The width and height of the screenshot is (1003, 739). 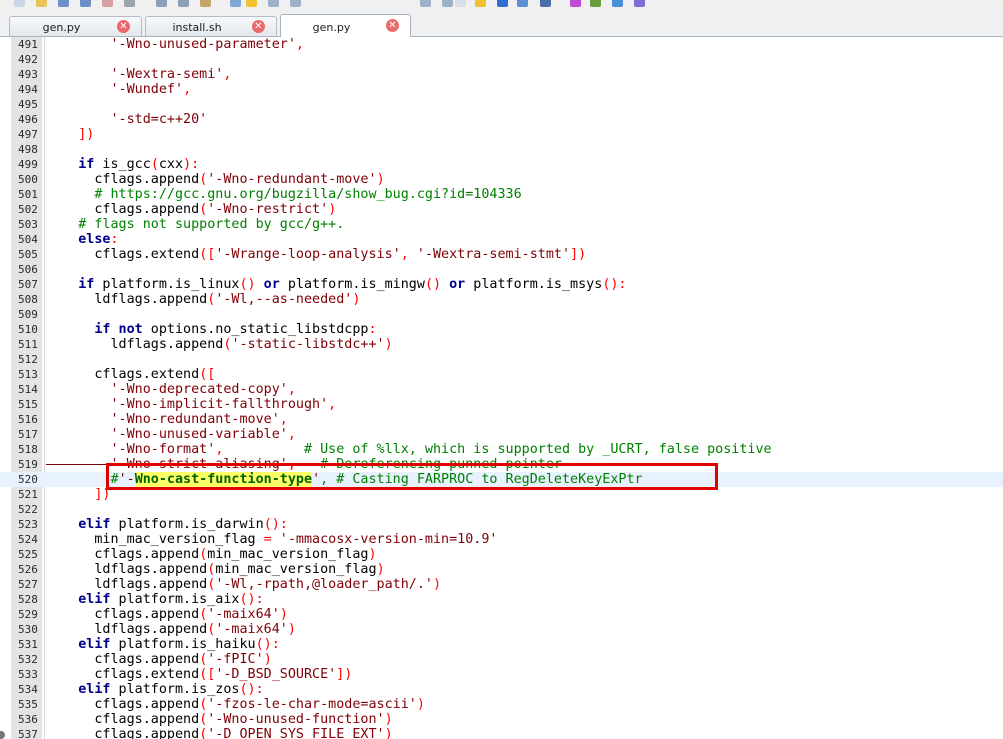 I want to click on keyword-token: or, so click(x=453, y=284).